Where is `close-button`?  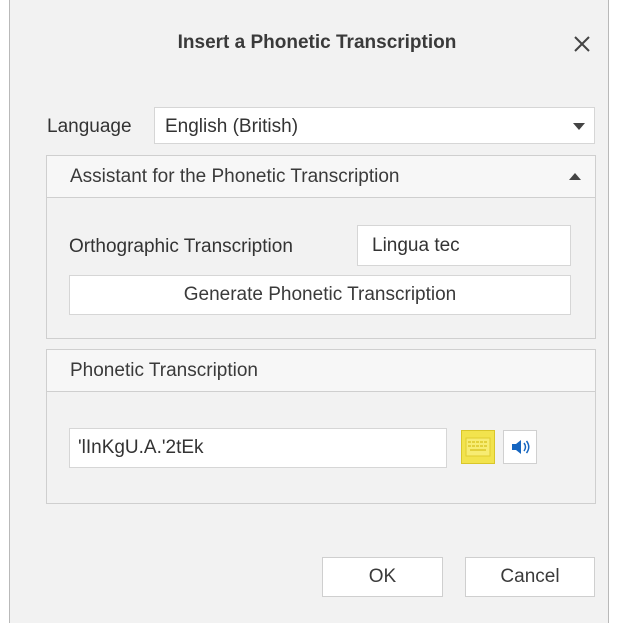
close-button is located at coordinates (582, 44).